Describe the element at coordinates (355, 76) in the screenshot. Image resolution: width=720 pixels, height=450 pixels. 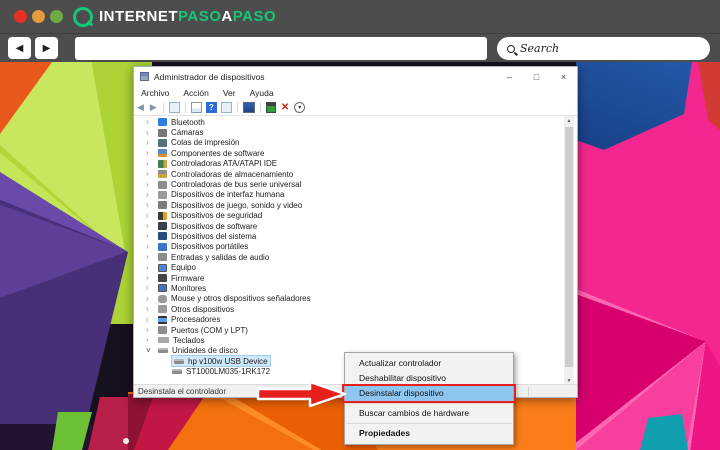
I see `window-title-bar: Administrador de dispositivos – □ ×` at that location.